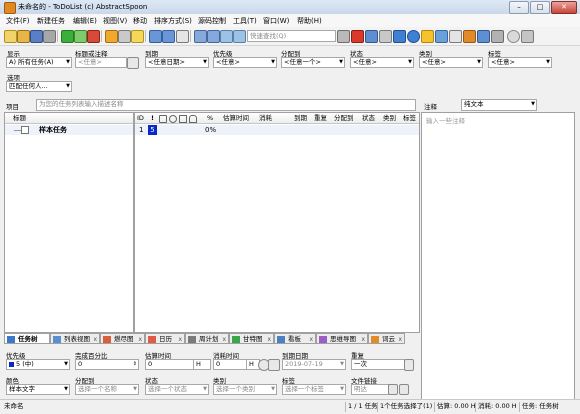 This screenshot has height=414, width=580. Describe the element at coordinates (295, 338) in the screenshot. I see `tab-kanban: 看板 x` at that location.